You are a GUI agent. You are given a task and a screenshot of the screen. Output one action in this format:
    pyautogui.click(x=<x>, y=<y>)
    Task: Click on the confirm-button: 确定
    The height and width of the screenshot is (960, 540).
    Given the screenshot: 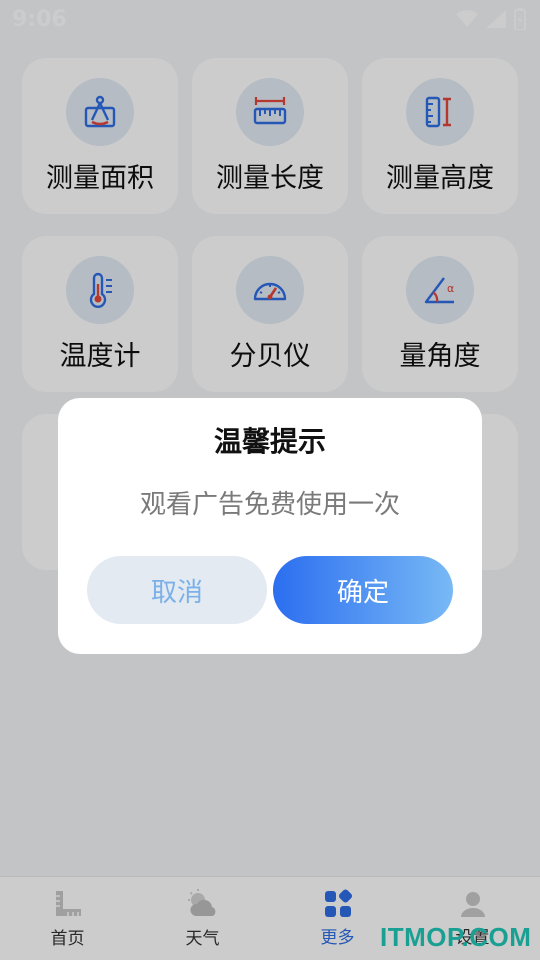 What is the action you would take?
    pyautogui.click(x=363, y=590)
    